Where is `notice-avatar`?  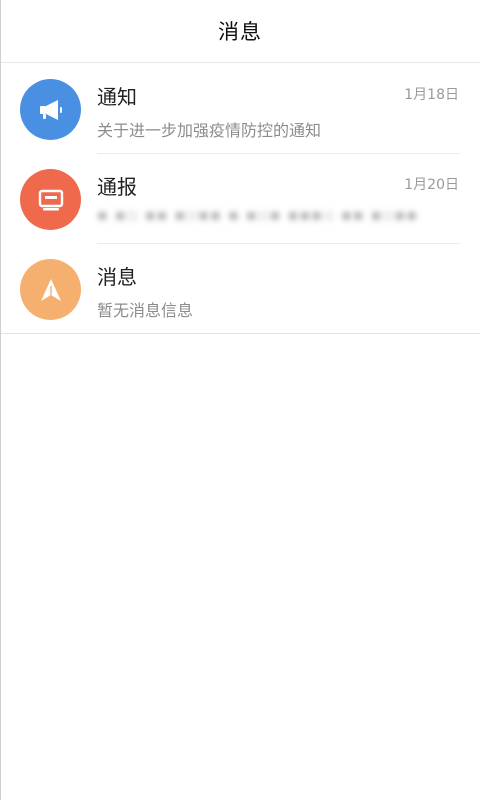 notice-avatar is located at coordinates (50, 109).